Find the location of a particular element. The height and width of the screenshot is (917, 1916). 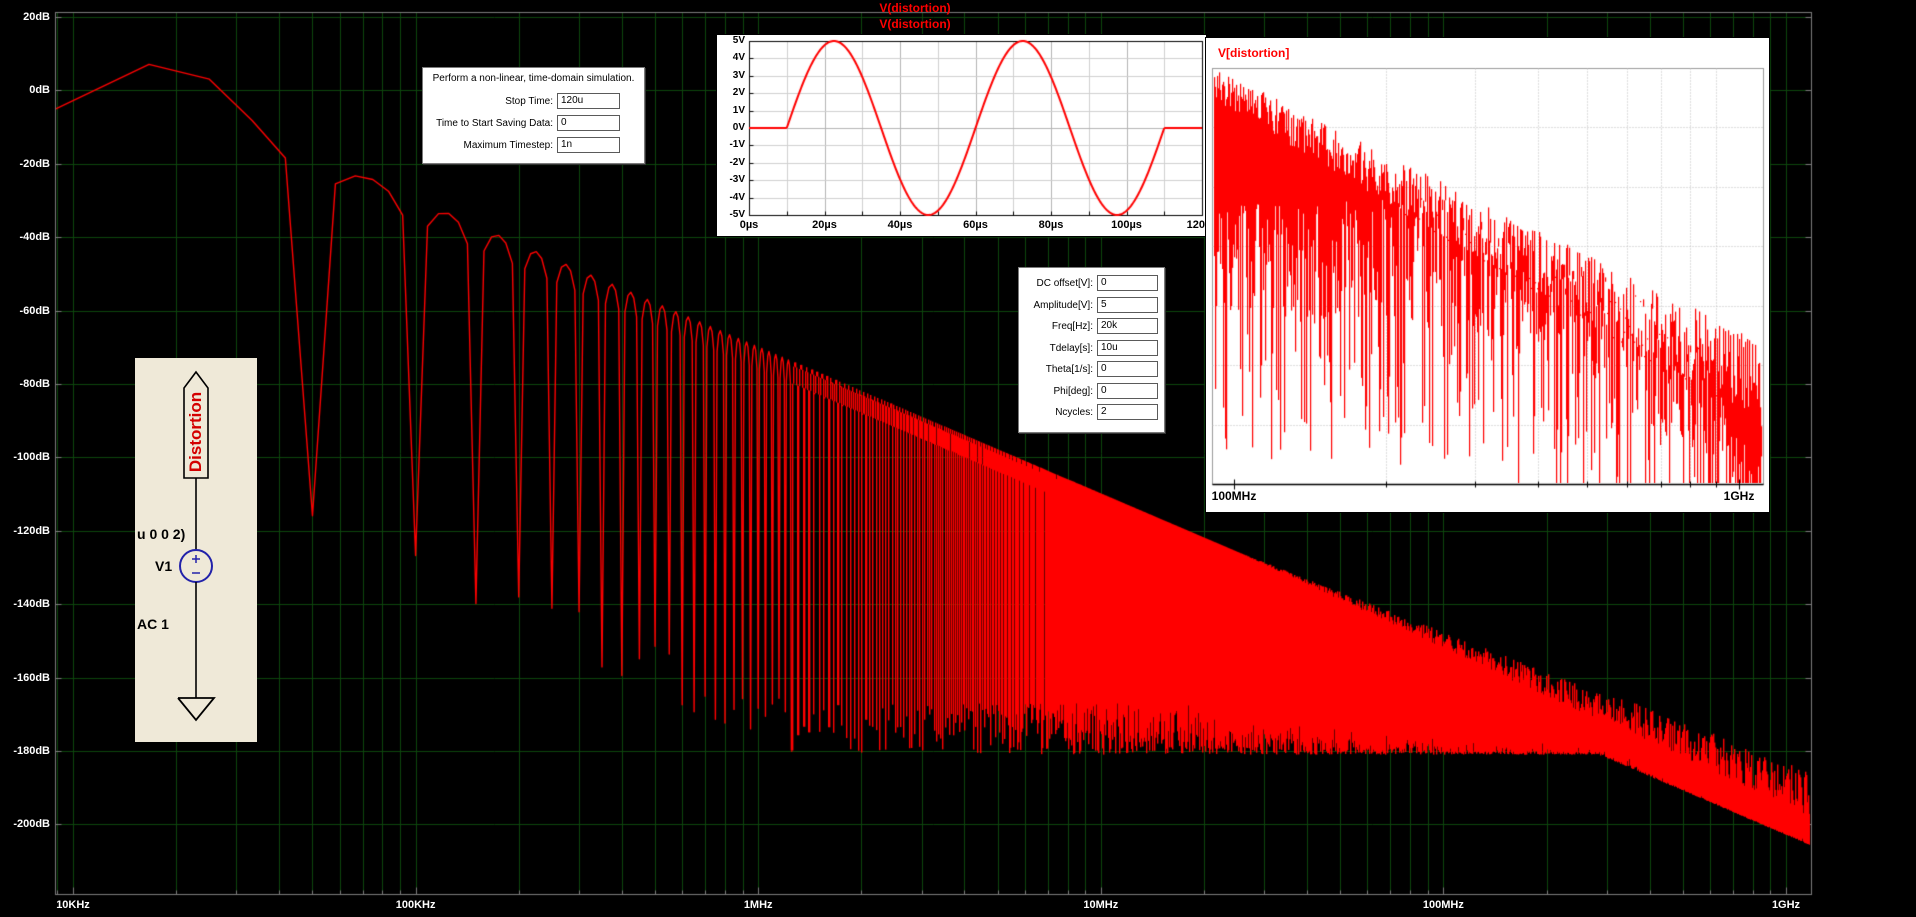

time-y-label: 3V is located at coordinates (738, 75).